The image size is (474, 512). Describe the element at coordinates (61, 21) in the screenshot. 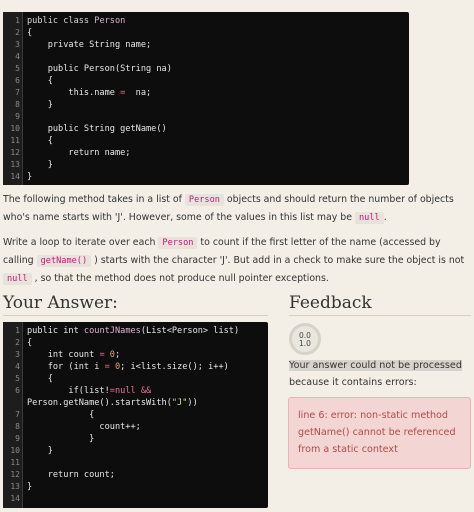

I see `code-token: public class` at that location.